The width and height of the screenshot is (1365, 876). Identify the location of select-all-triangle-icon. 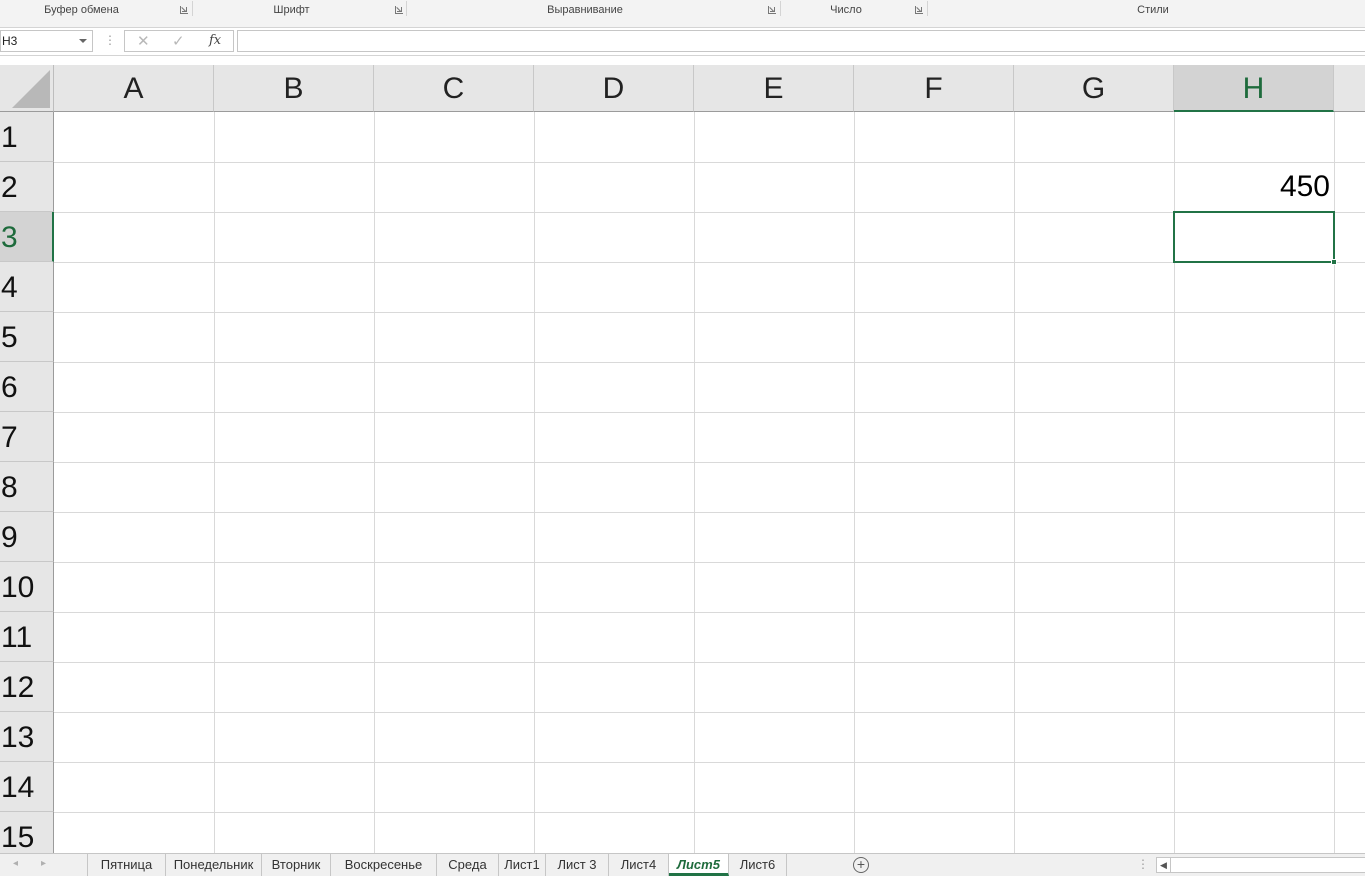
(31, 89).